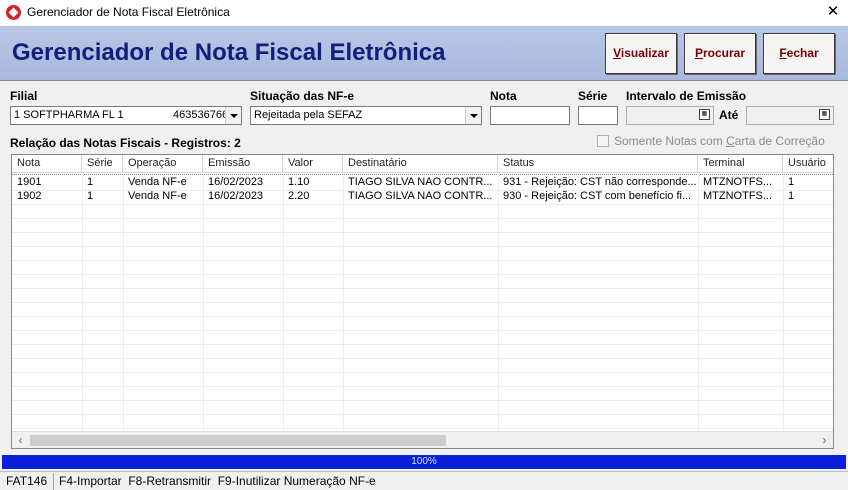 The image size is (848, 490). What do you see at coordinates (779, 141) in the screenshot?
I see `somente-cce-label-post: arta de Correção` at bounding box center [779, 141].